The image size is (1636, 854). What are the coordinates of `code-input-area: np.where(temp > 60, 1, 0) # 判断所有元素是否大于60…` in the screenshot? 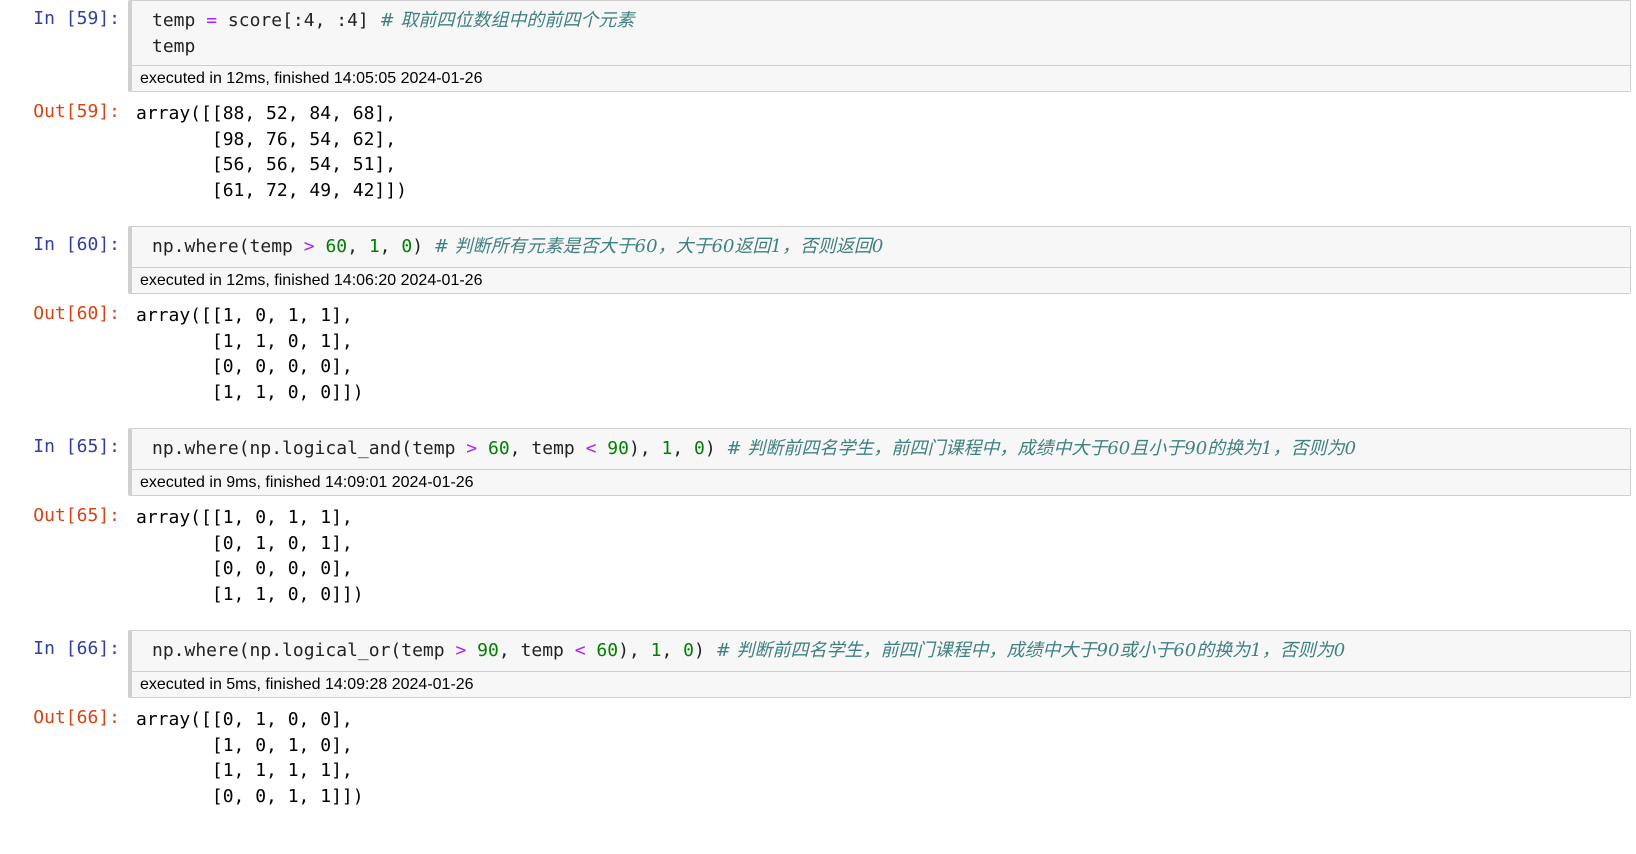 It's located at (879, 260).